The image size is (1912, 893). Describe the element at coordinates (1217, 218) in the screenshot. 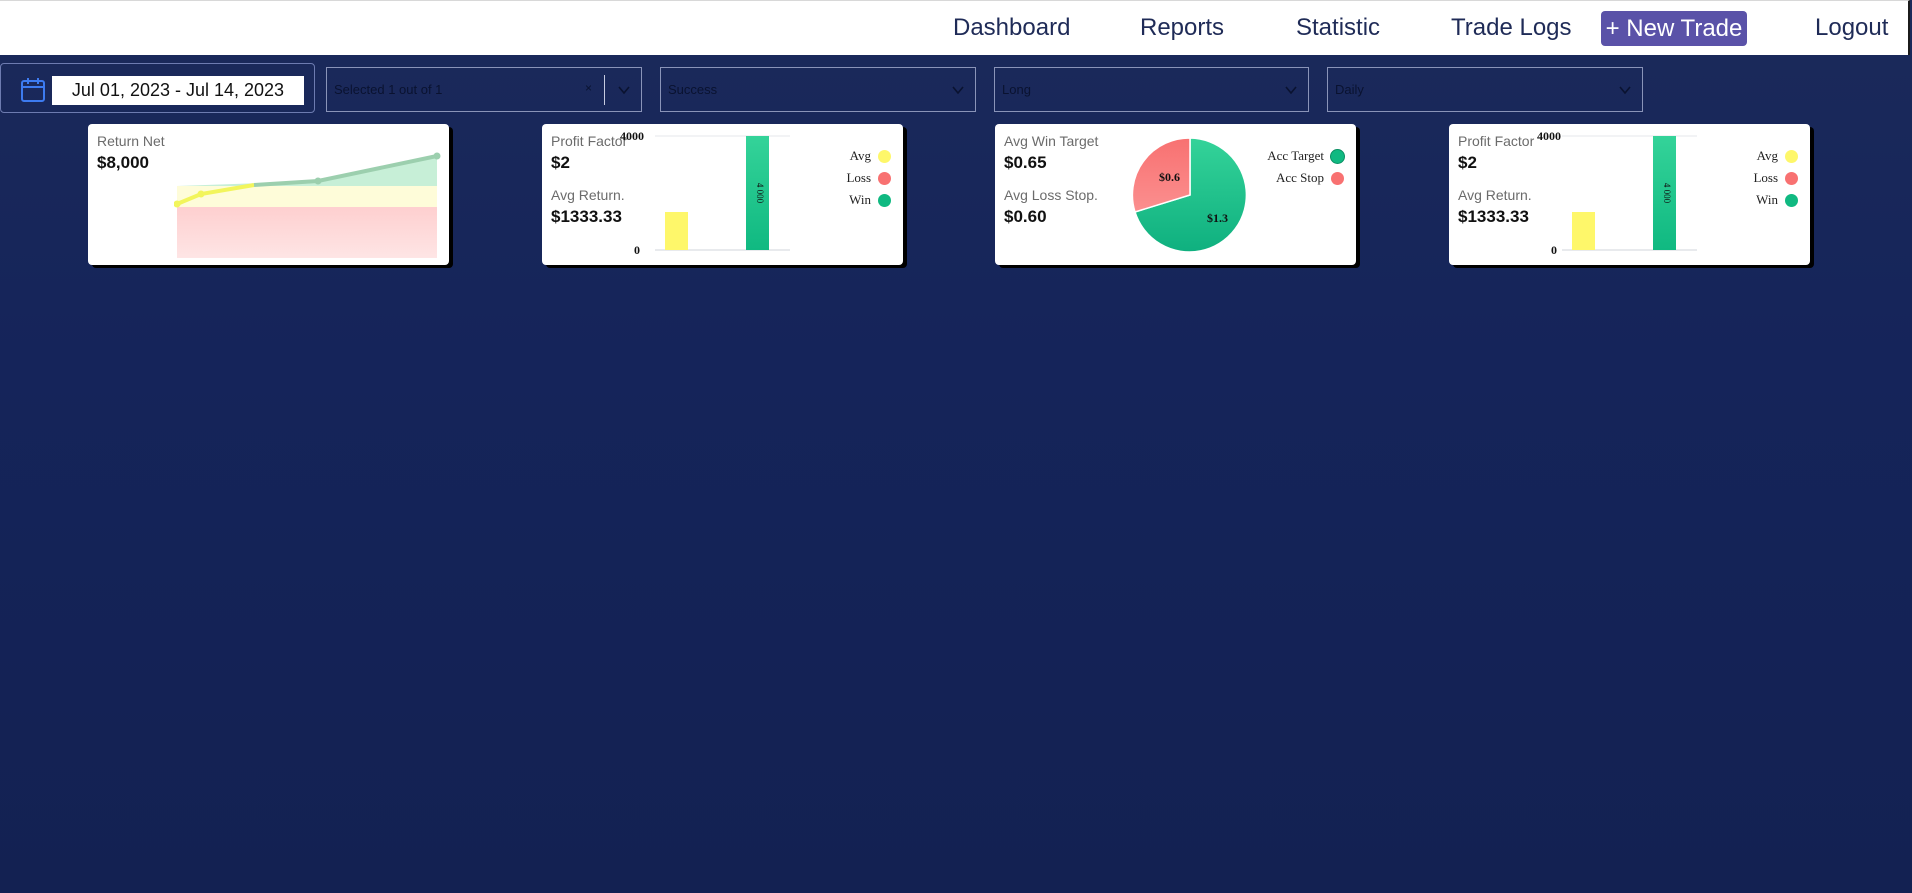

I see `slice-win-label: $1.3` at that location.